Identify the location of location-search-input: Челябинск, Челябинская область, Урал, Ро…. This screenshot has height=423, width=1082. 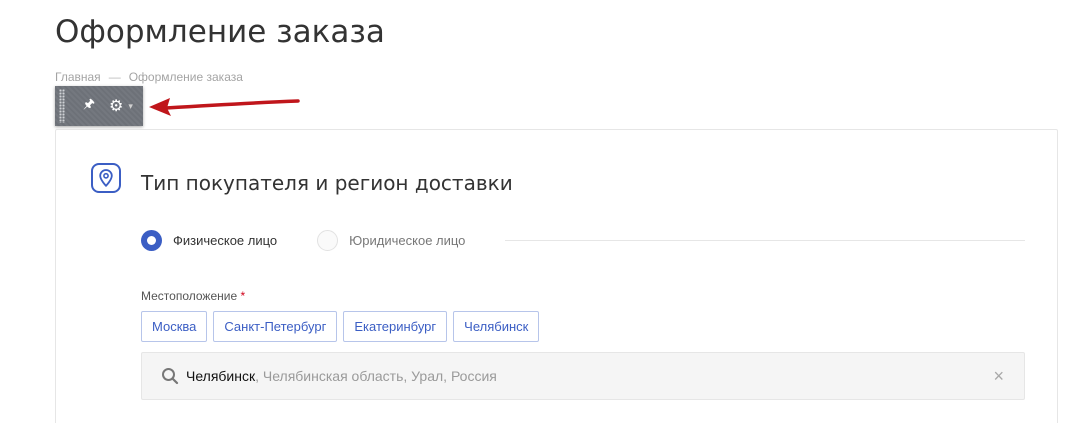
(583, 376).